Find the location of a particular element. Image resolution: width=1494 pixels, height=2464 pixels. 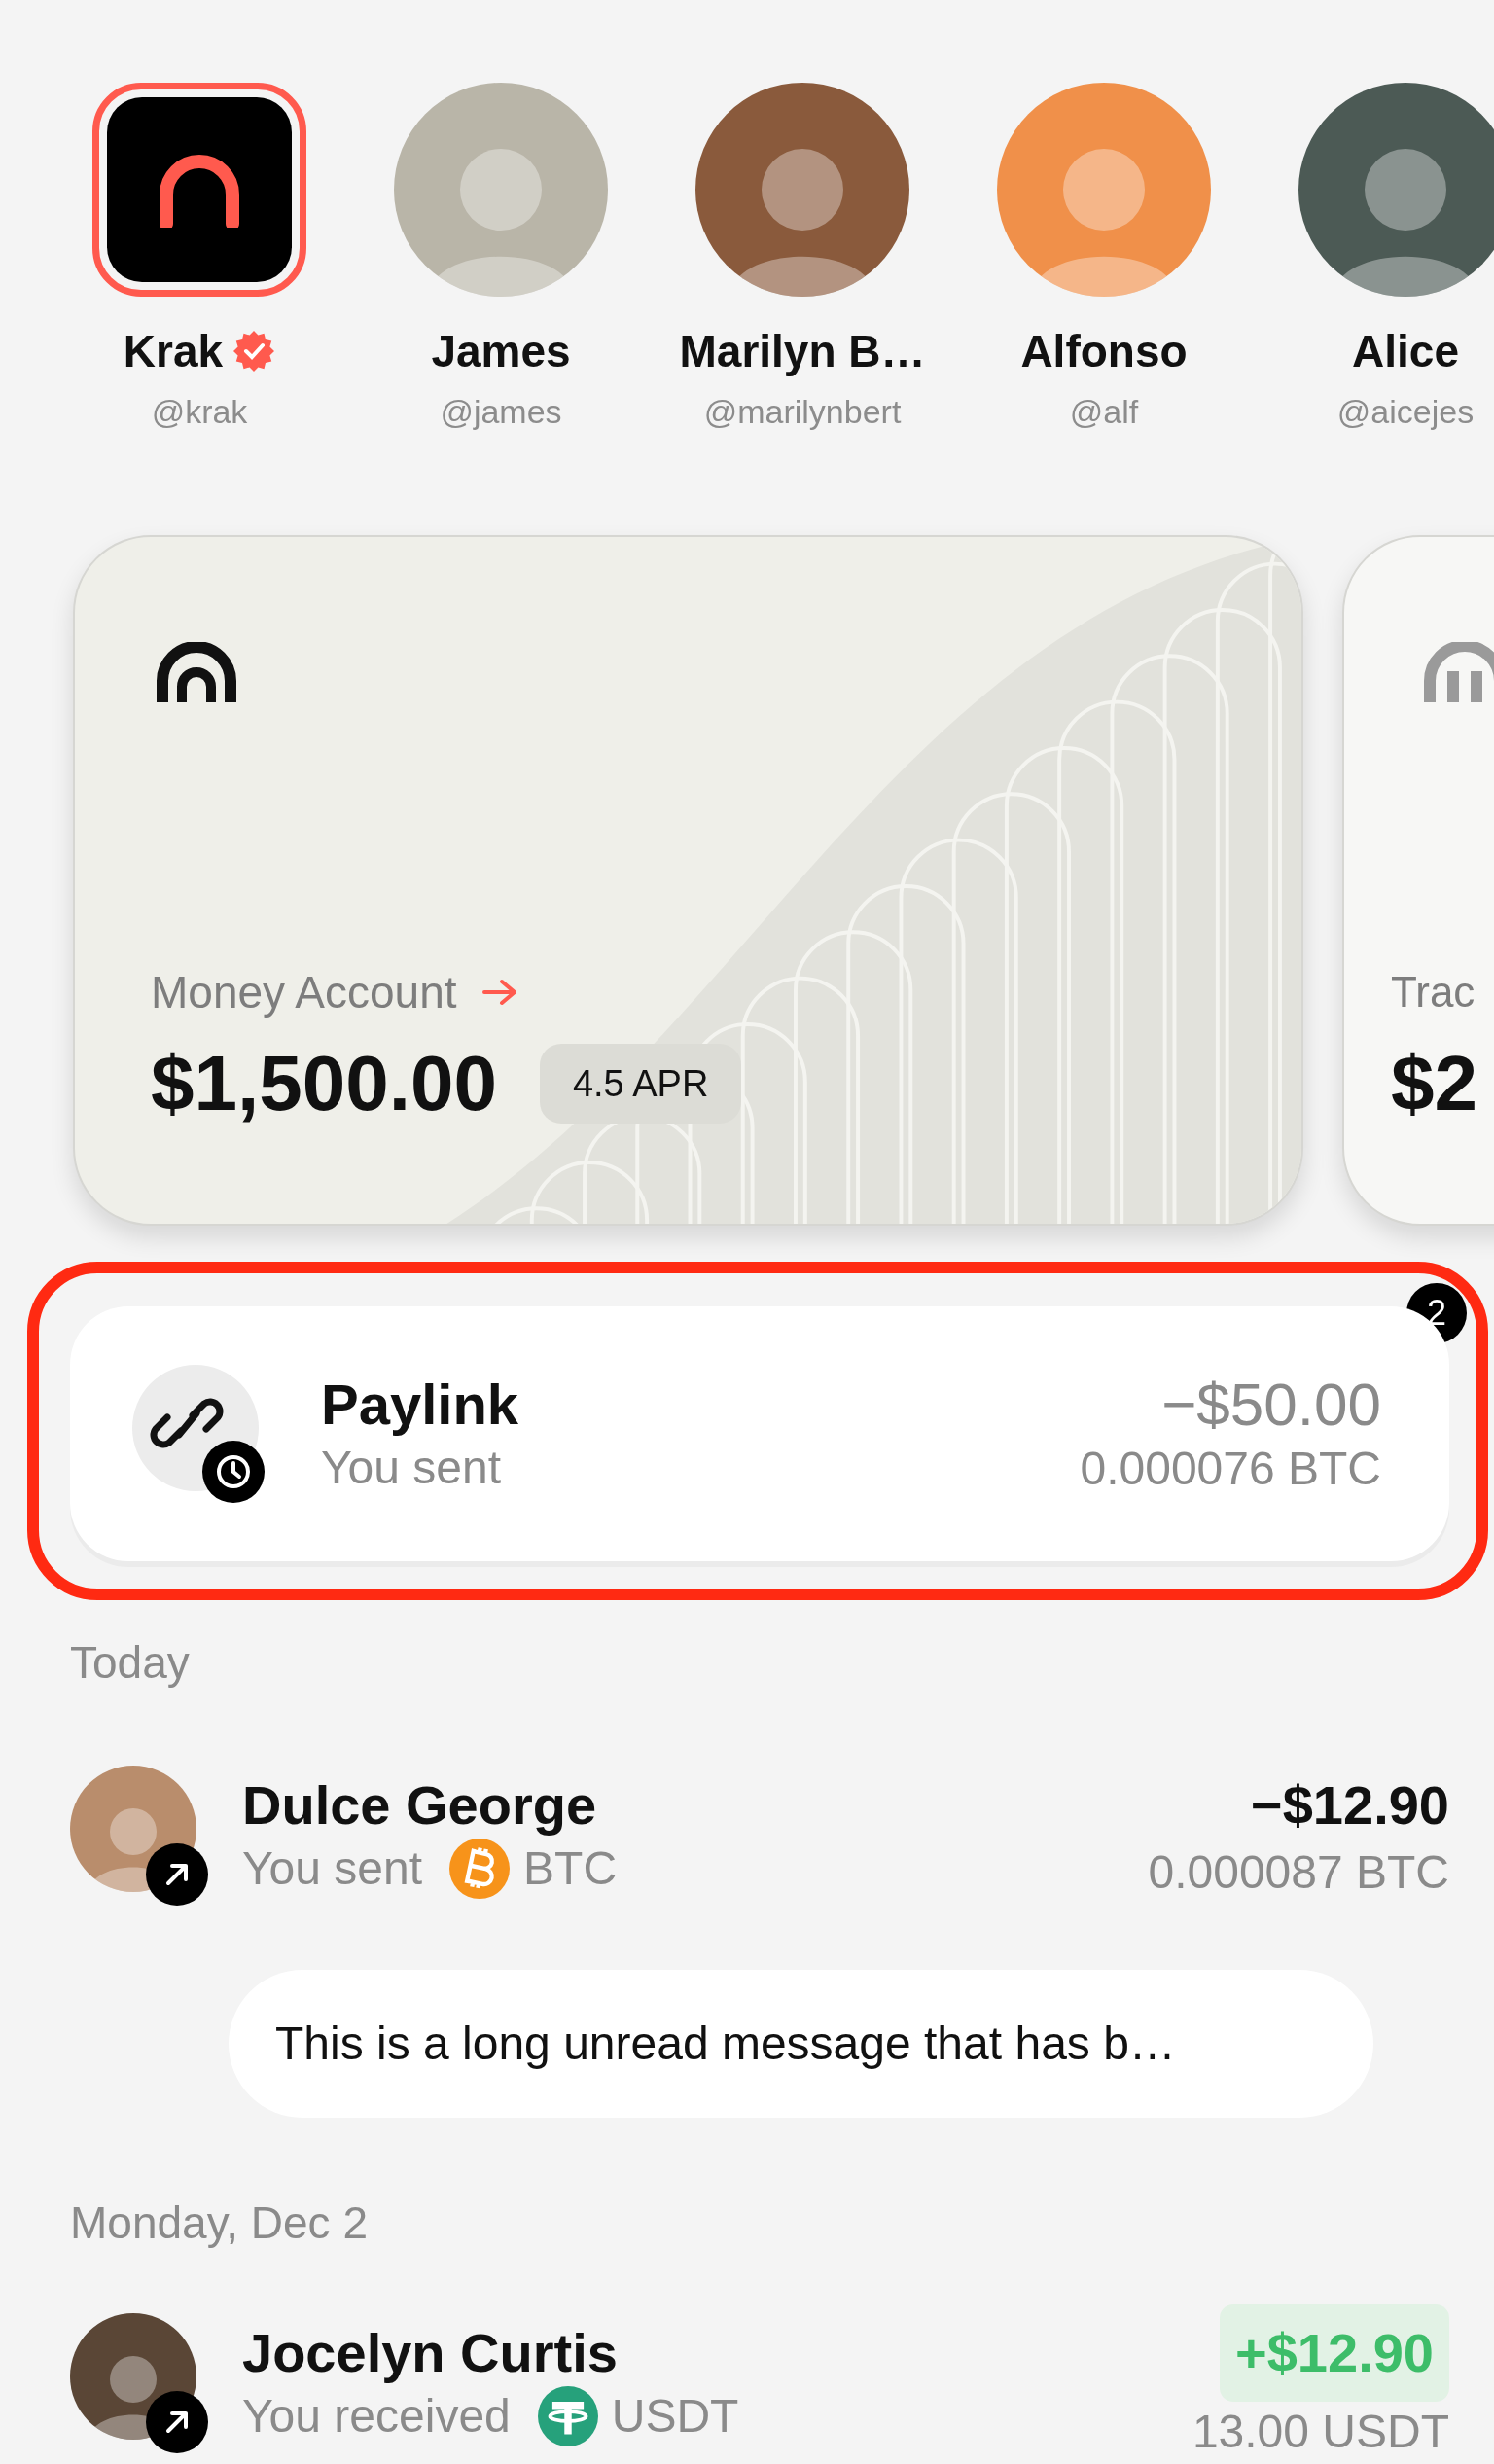

contact-handle: @aicejes is located at coordinates (1405, 411).